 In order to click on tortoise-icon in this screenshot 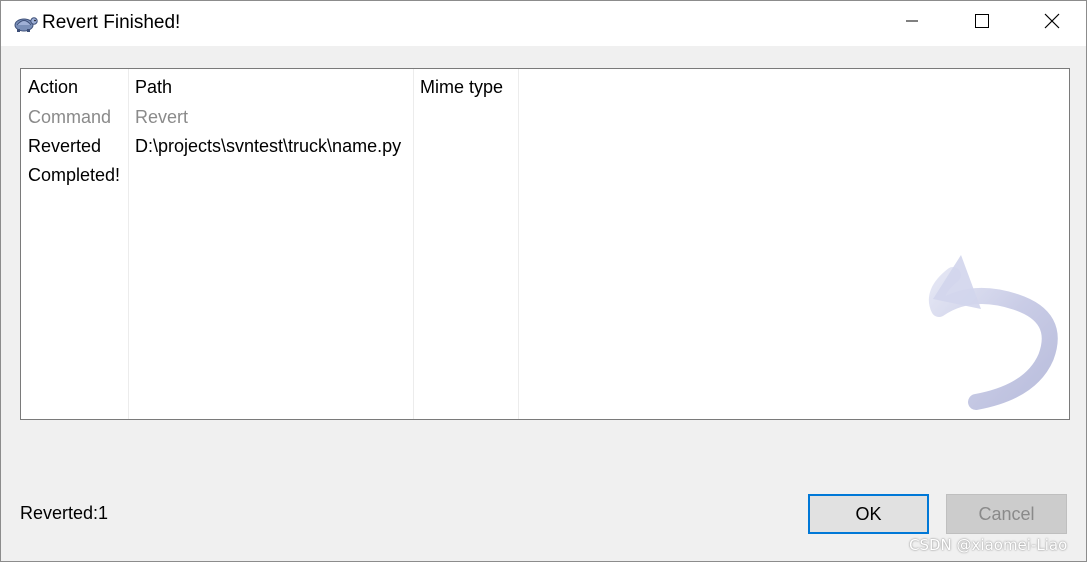, I will do `click(26, 23)`.